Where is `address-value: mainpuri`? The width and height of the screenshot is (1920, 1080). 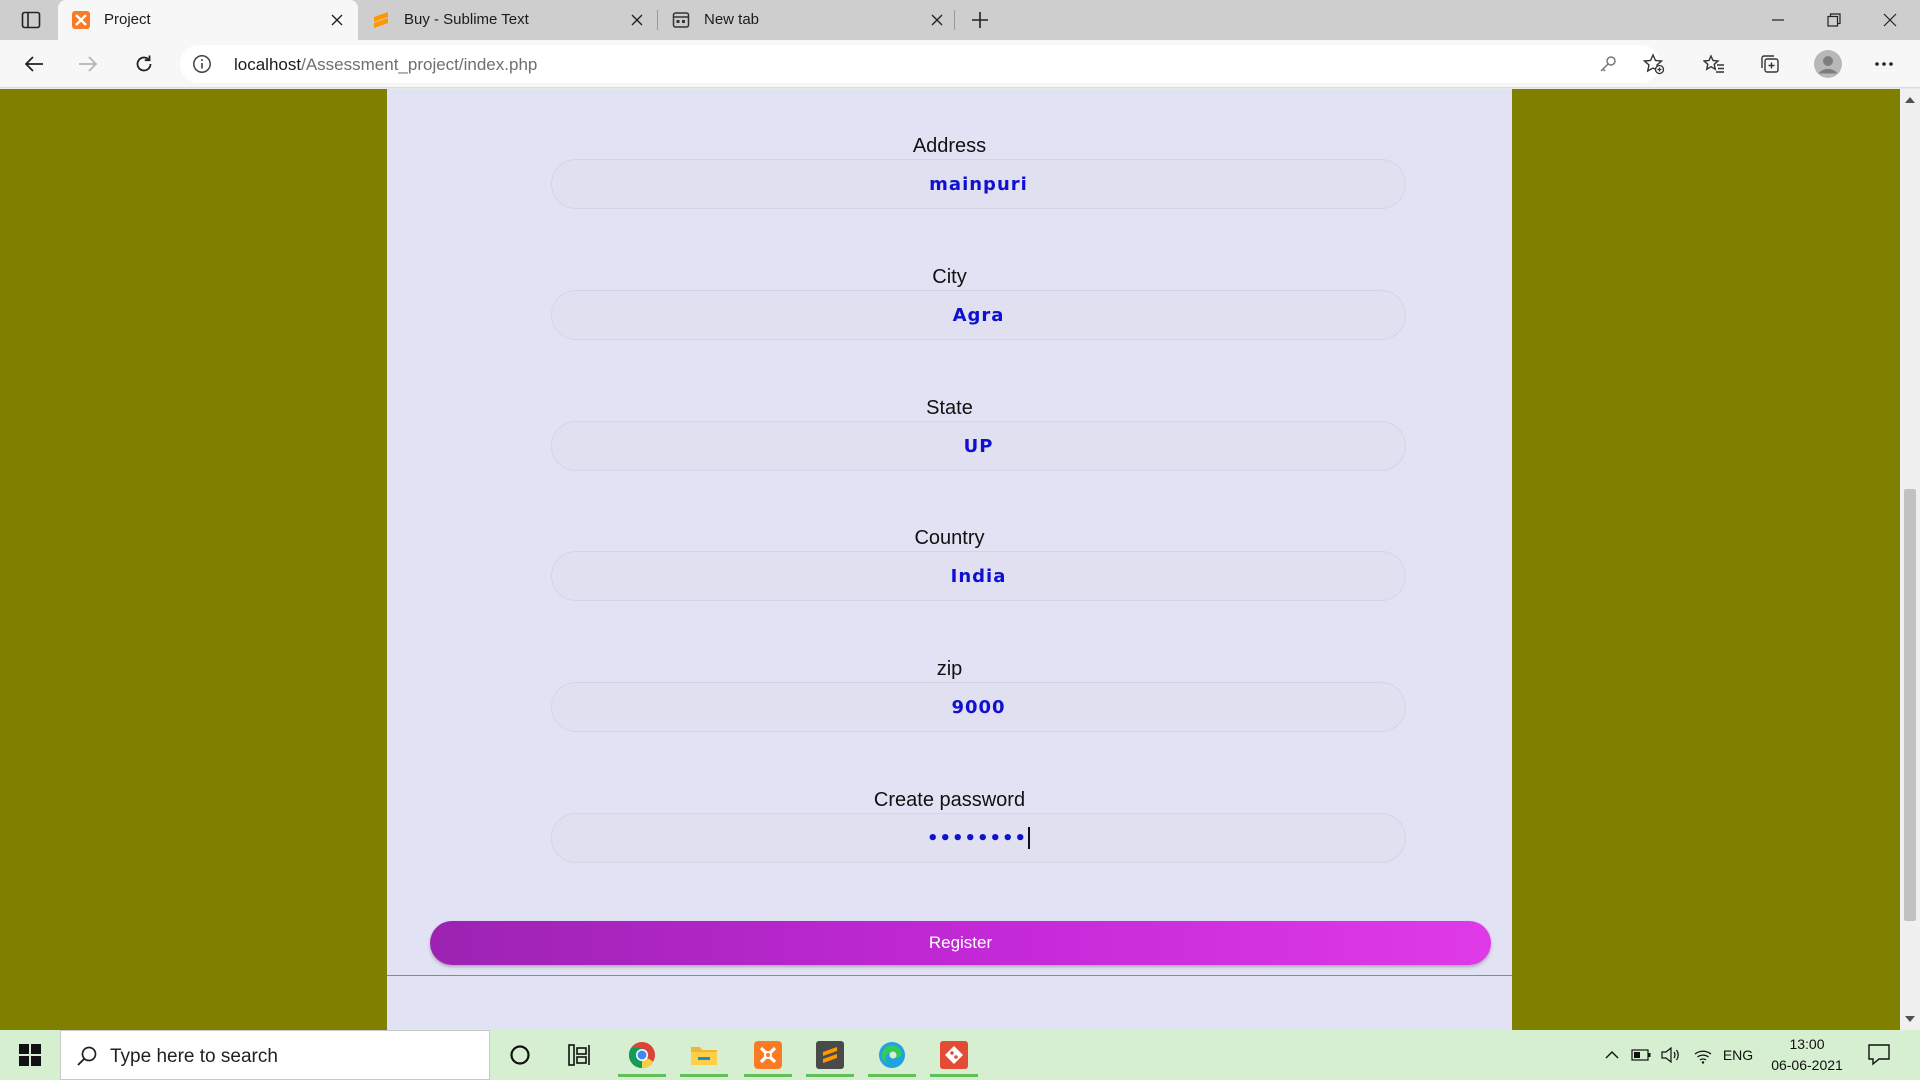
address-value: mainpuri is located at coordinates (978, 184).